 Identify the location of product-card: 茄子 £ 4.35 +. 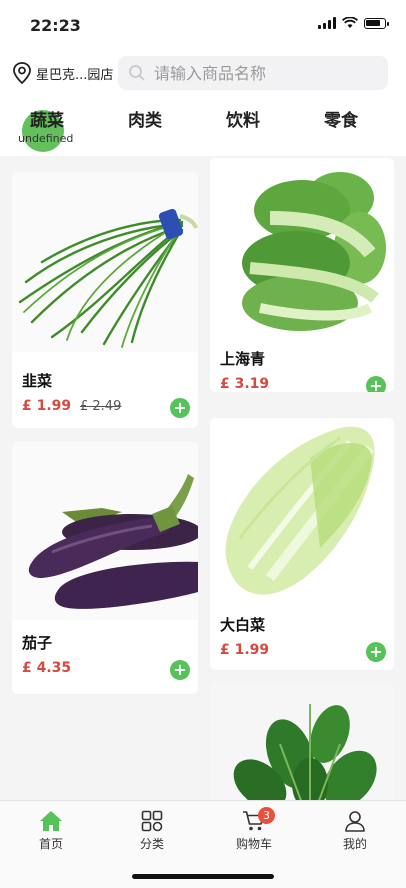
(105, 568).